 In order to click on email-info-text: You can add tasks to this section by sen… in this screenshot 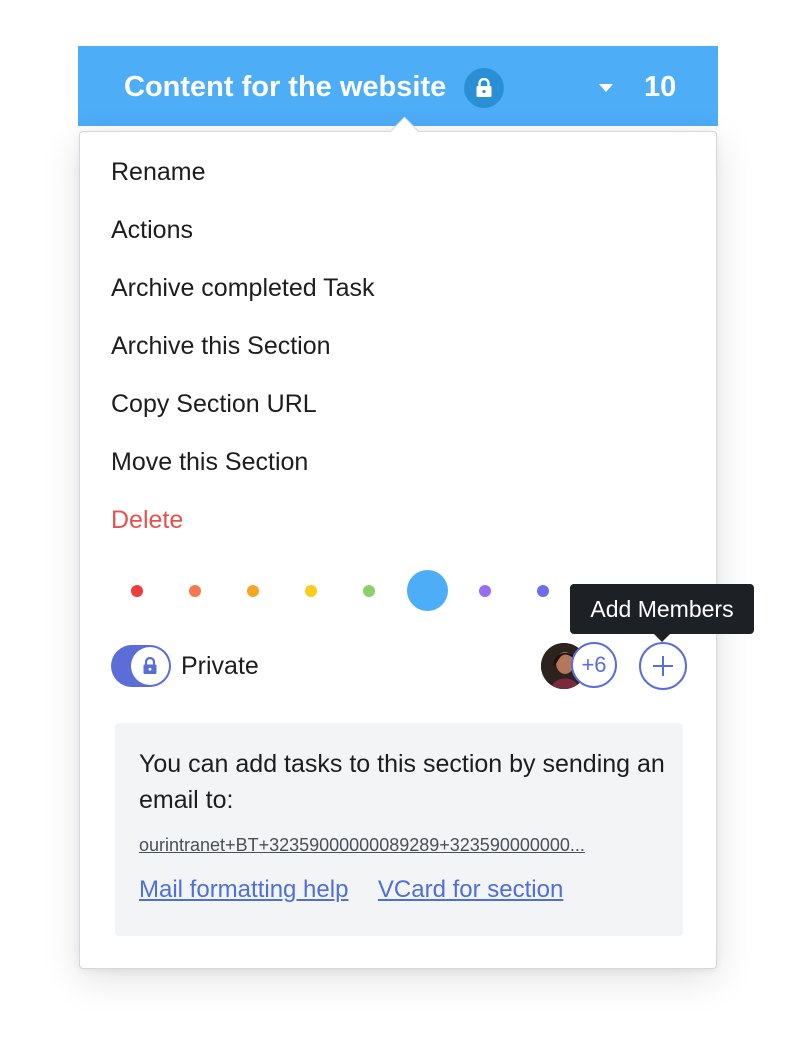, I will do `click(402, 782)`.